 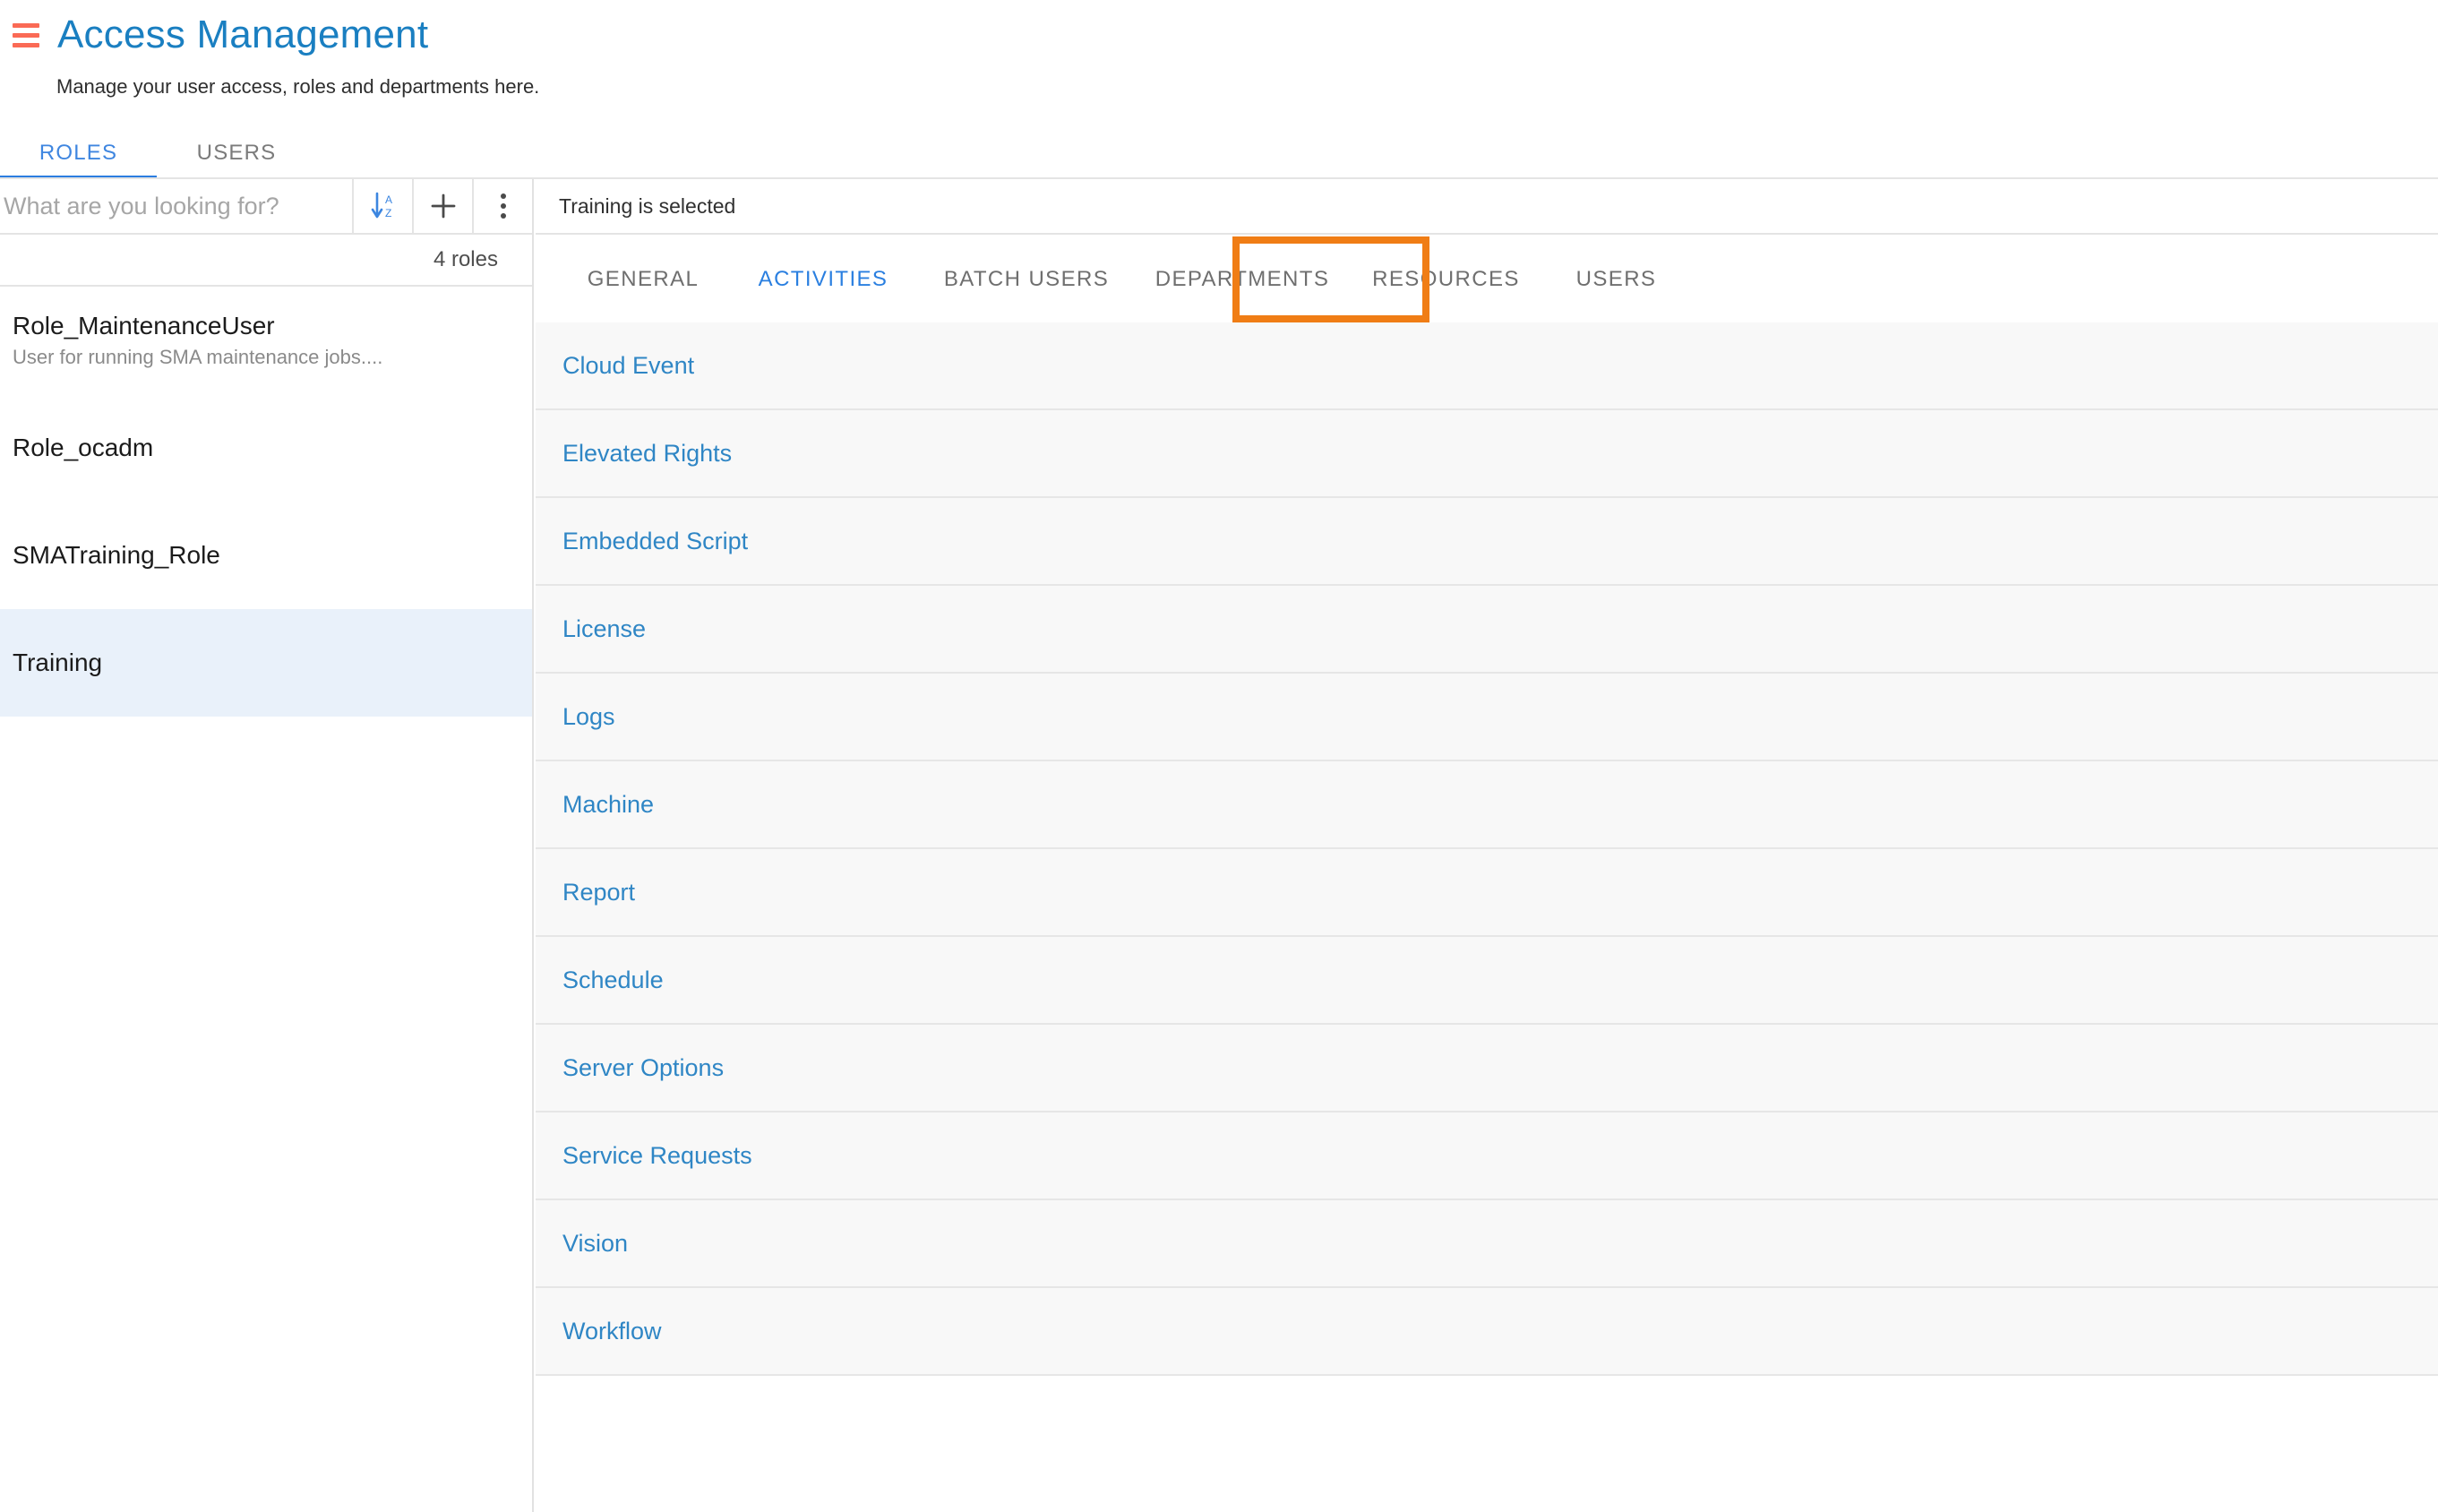 I want to click on list-item: SMATraining_Role, so click(x=266, y=555).